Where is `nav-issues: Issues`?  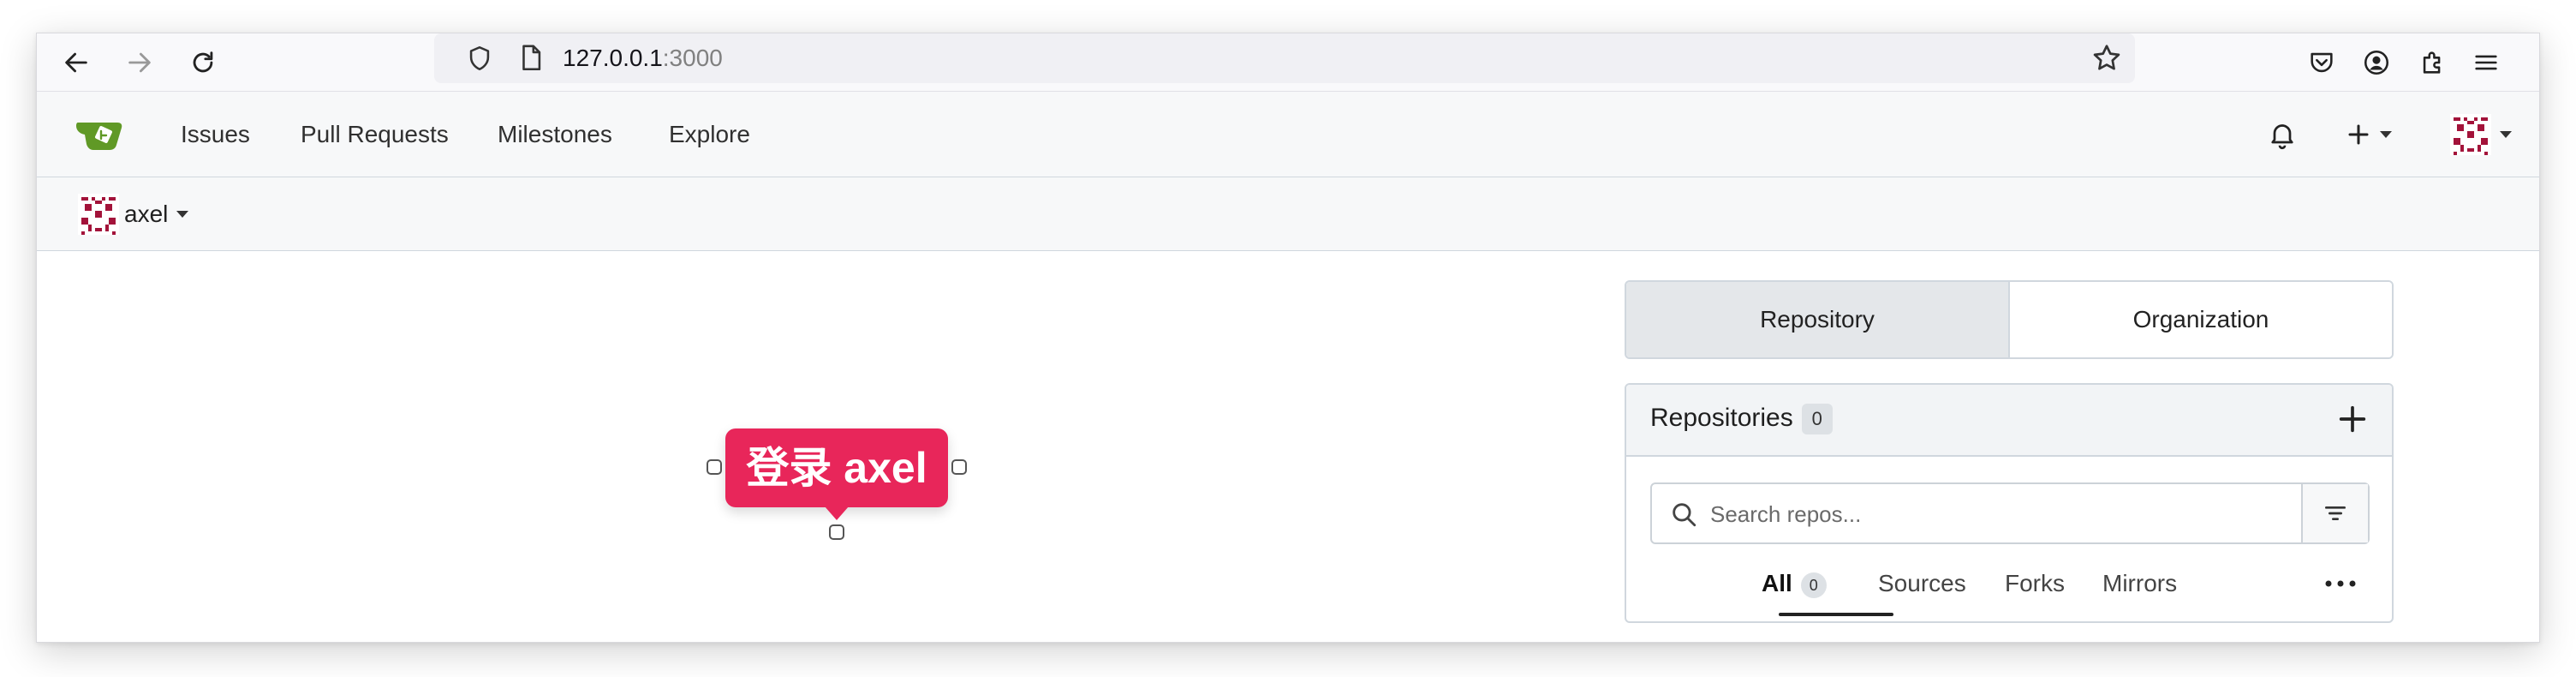 nav-issues: Issues is located at coordinates (215, 134).